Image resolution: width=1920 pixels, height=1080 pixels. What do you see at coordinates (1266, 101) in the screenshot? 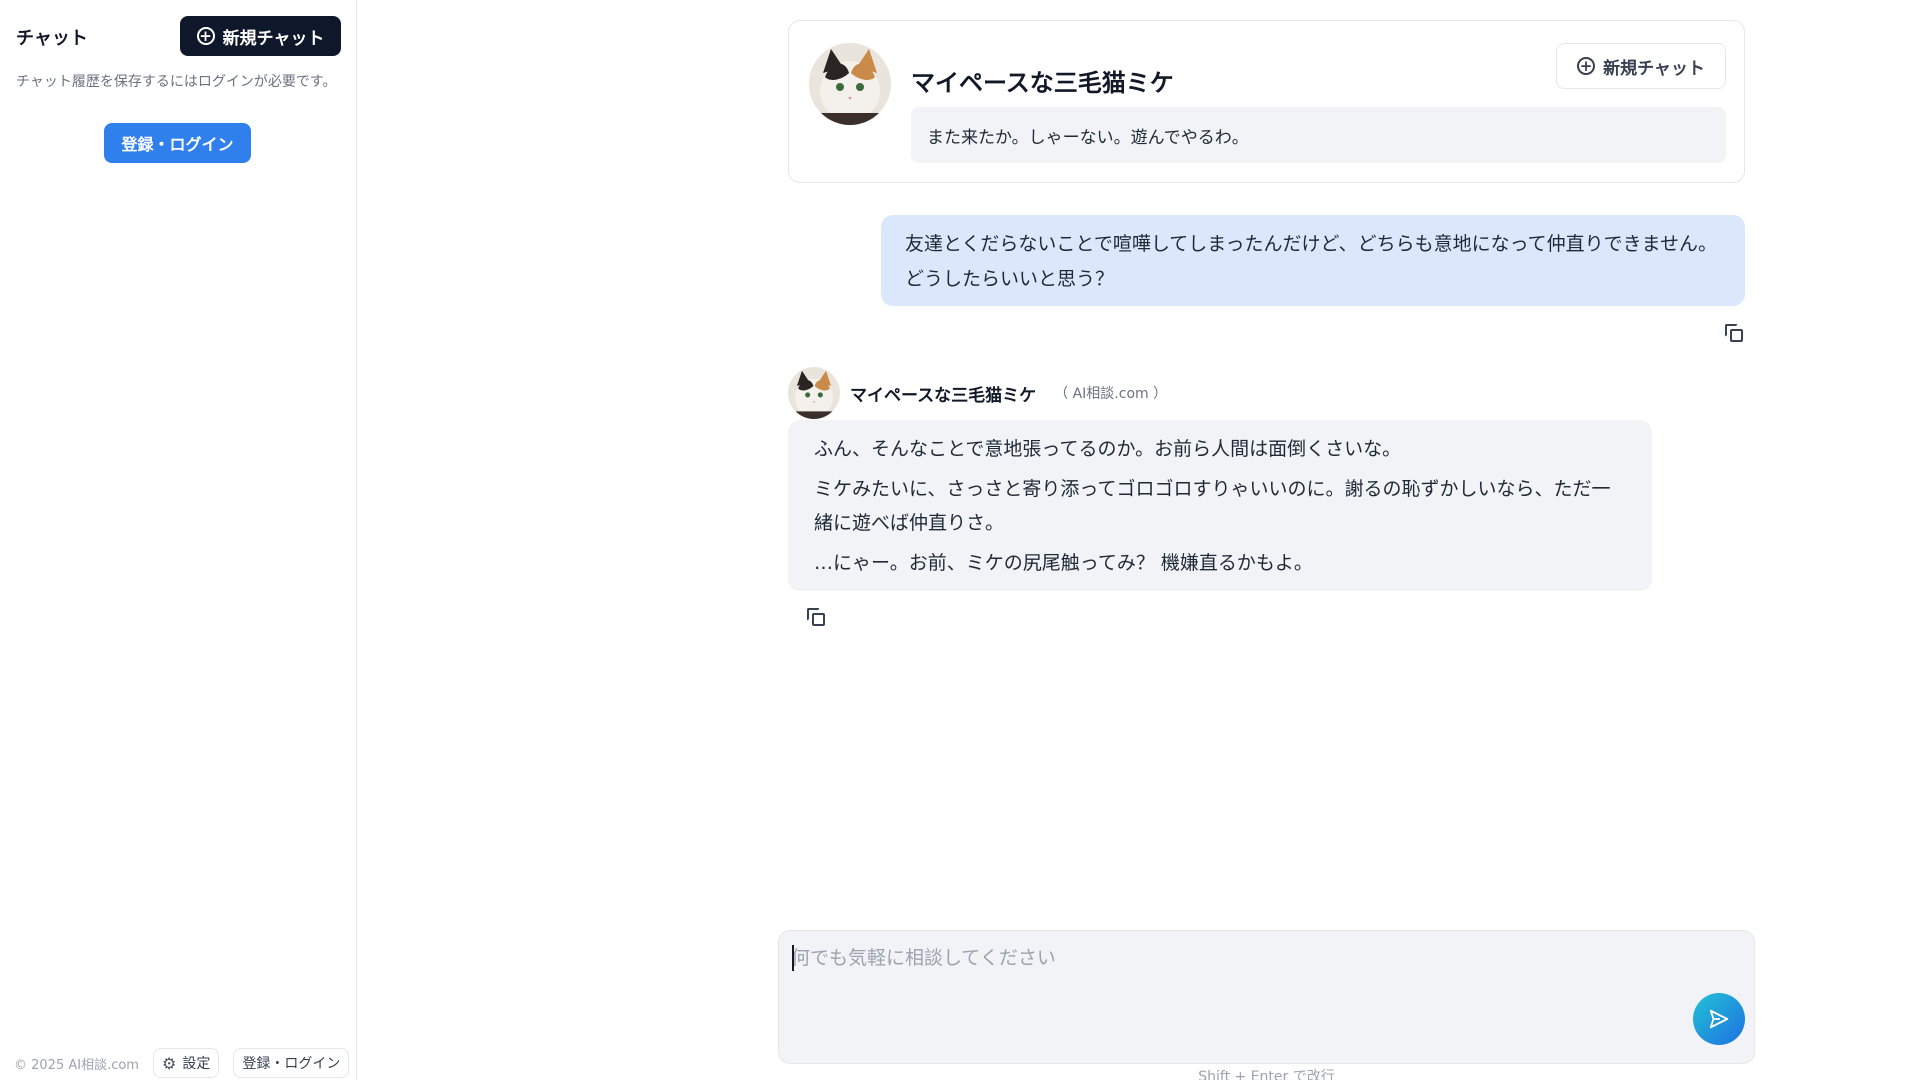
I see `character-card: マイペースな三毛猫ミケ + 新規チャット また来たか。しゃーない。遊んでやるわ。` at bounding box center [1266, 101].